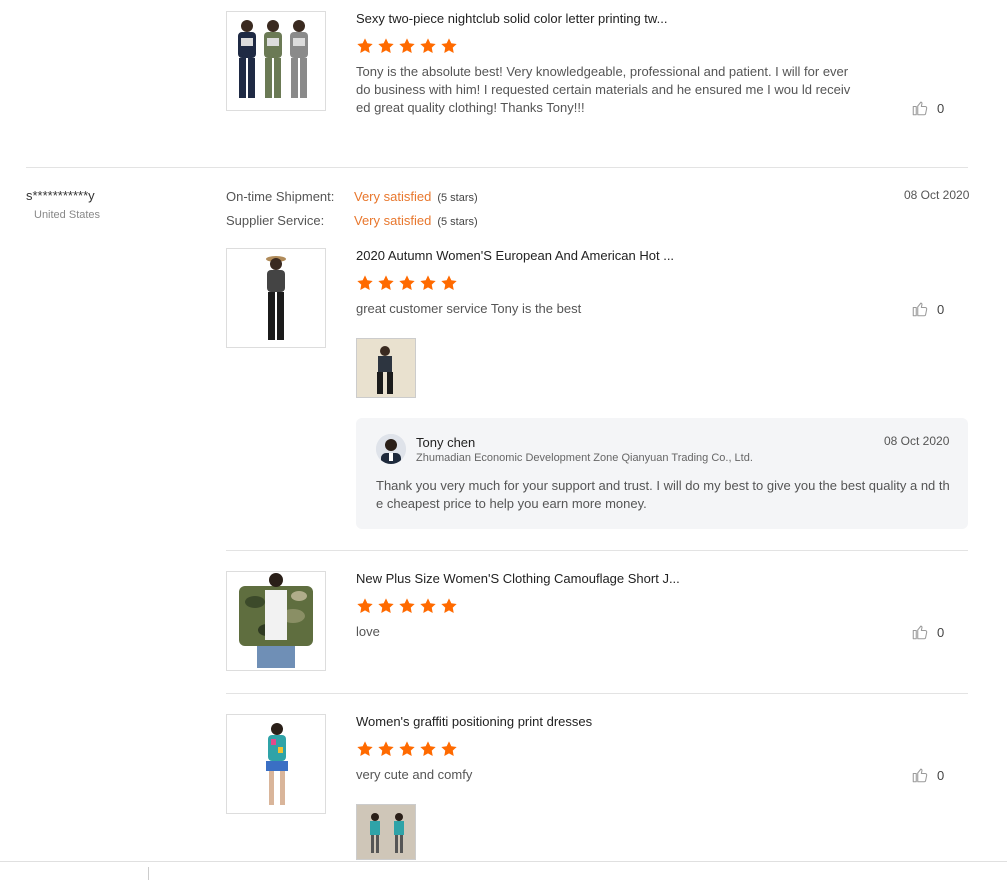 This screenshot has width=1007, height=880. Describe the element at coordinates (148, 873) in the screenshot. I see `bottom-bar-divider` at that location.